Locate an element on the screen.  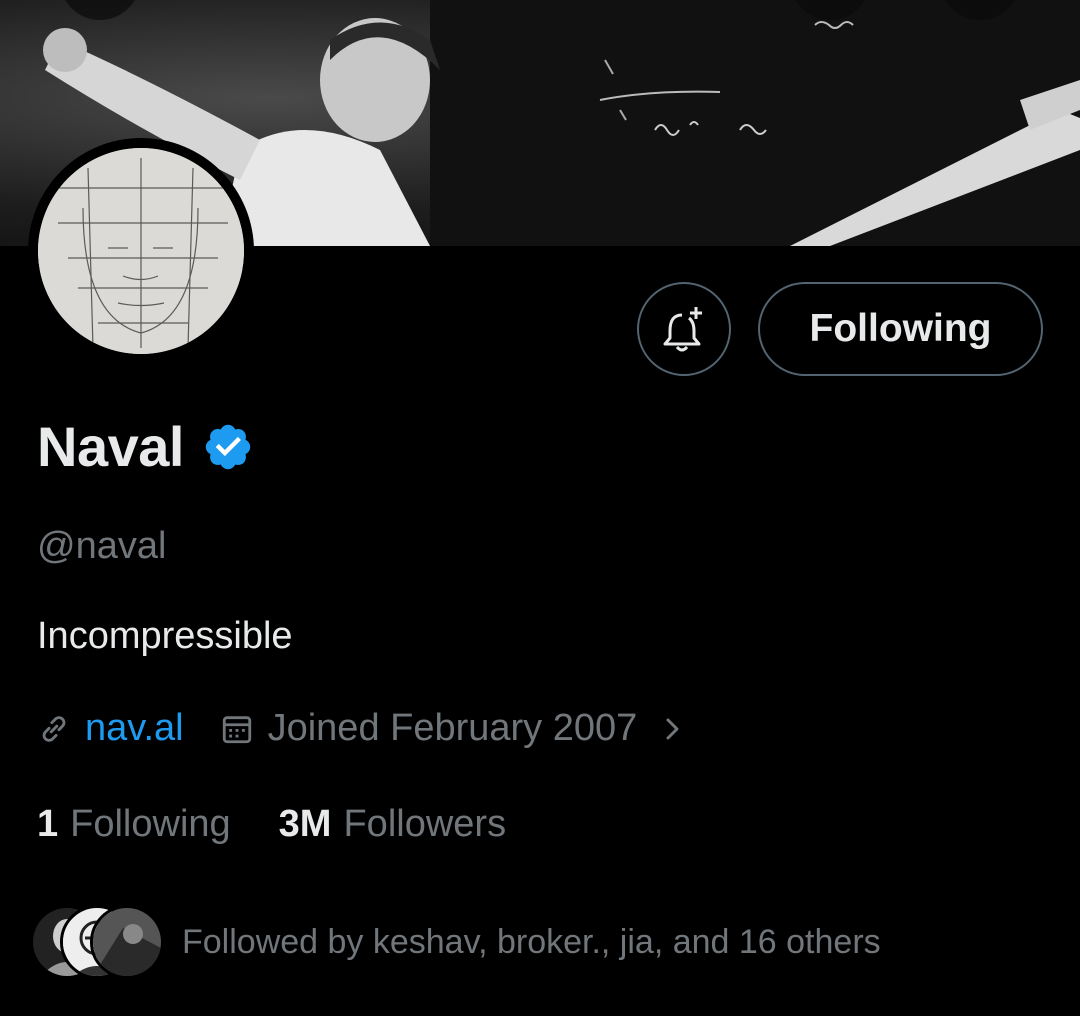
profile-meta-row: nav.al Joined February 2007 is located at coordinates (360, 728).